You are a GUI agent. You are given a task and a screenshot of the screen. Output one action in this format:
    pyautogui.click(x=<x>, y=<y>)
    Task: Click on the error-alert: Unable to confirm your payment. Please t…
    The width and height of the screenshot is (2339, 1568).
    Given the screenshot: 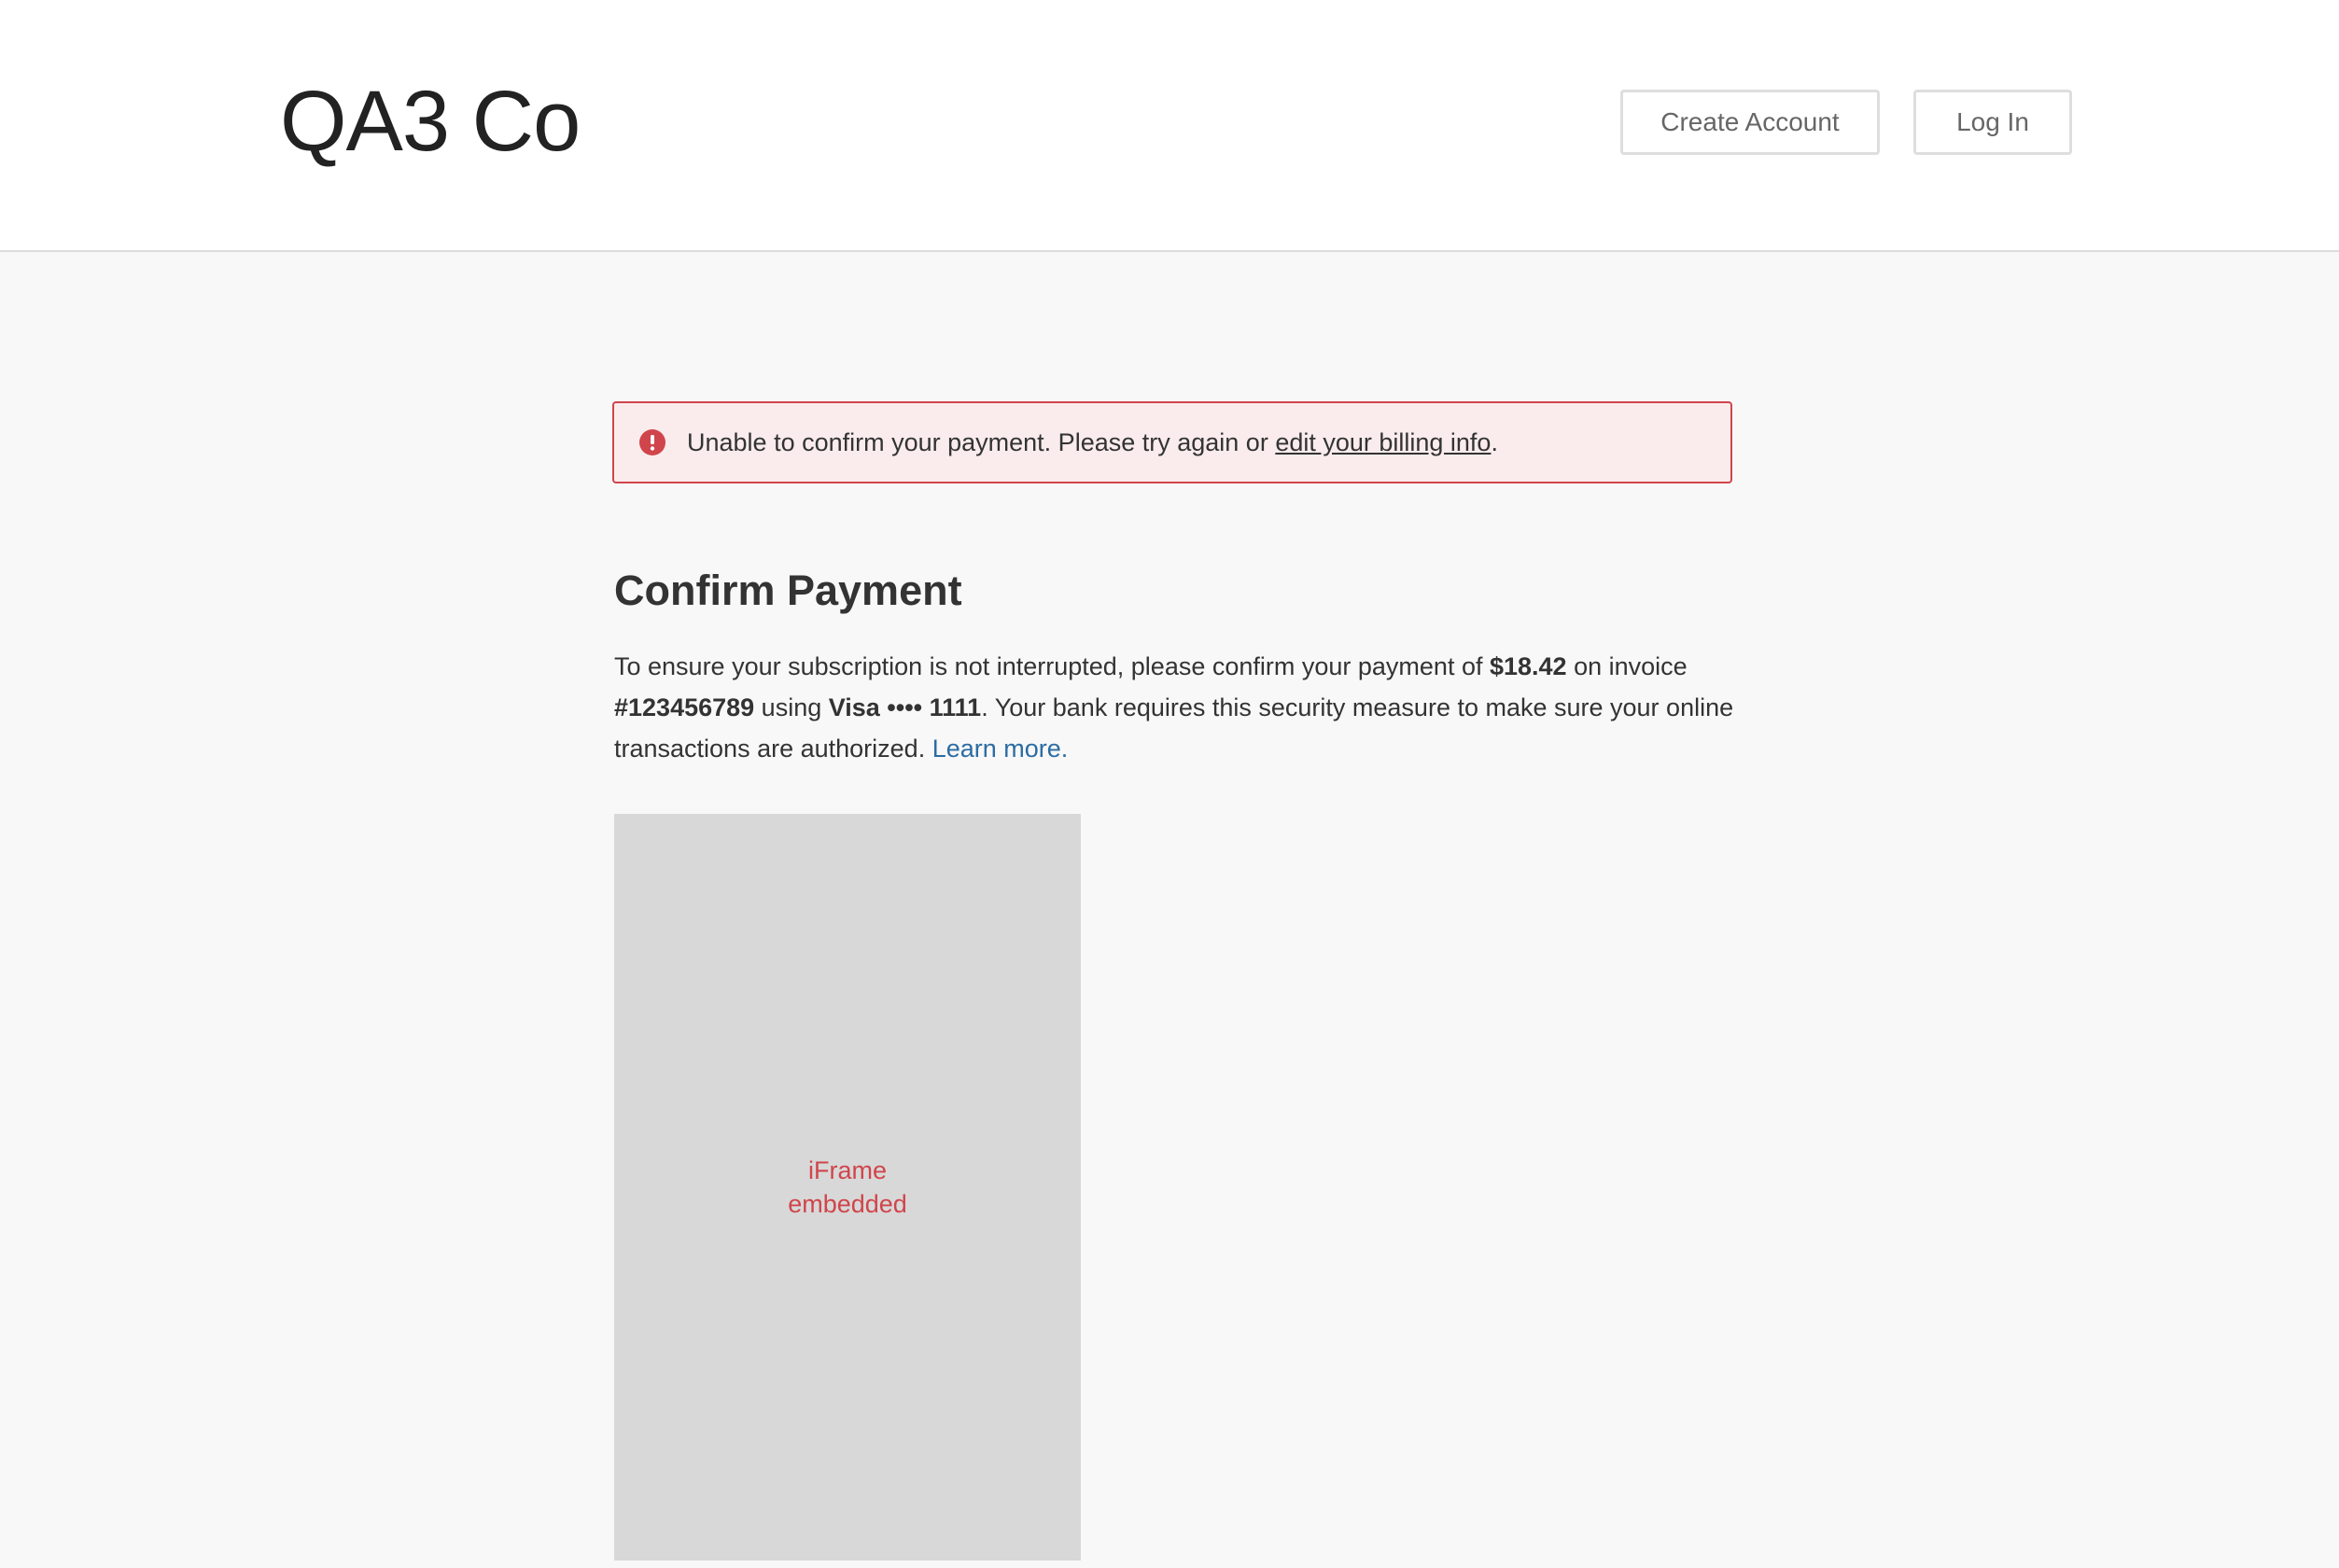 What is the action you would take?
    pyautogui.click(x=1172, y=442)
    